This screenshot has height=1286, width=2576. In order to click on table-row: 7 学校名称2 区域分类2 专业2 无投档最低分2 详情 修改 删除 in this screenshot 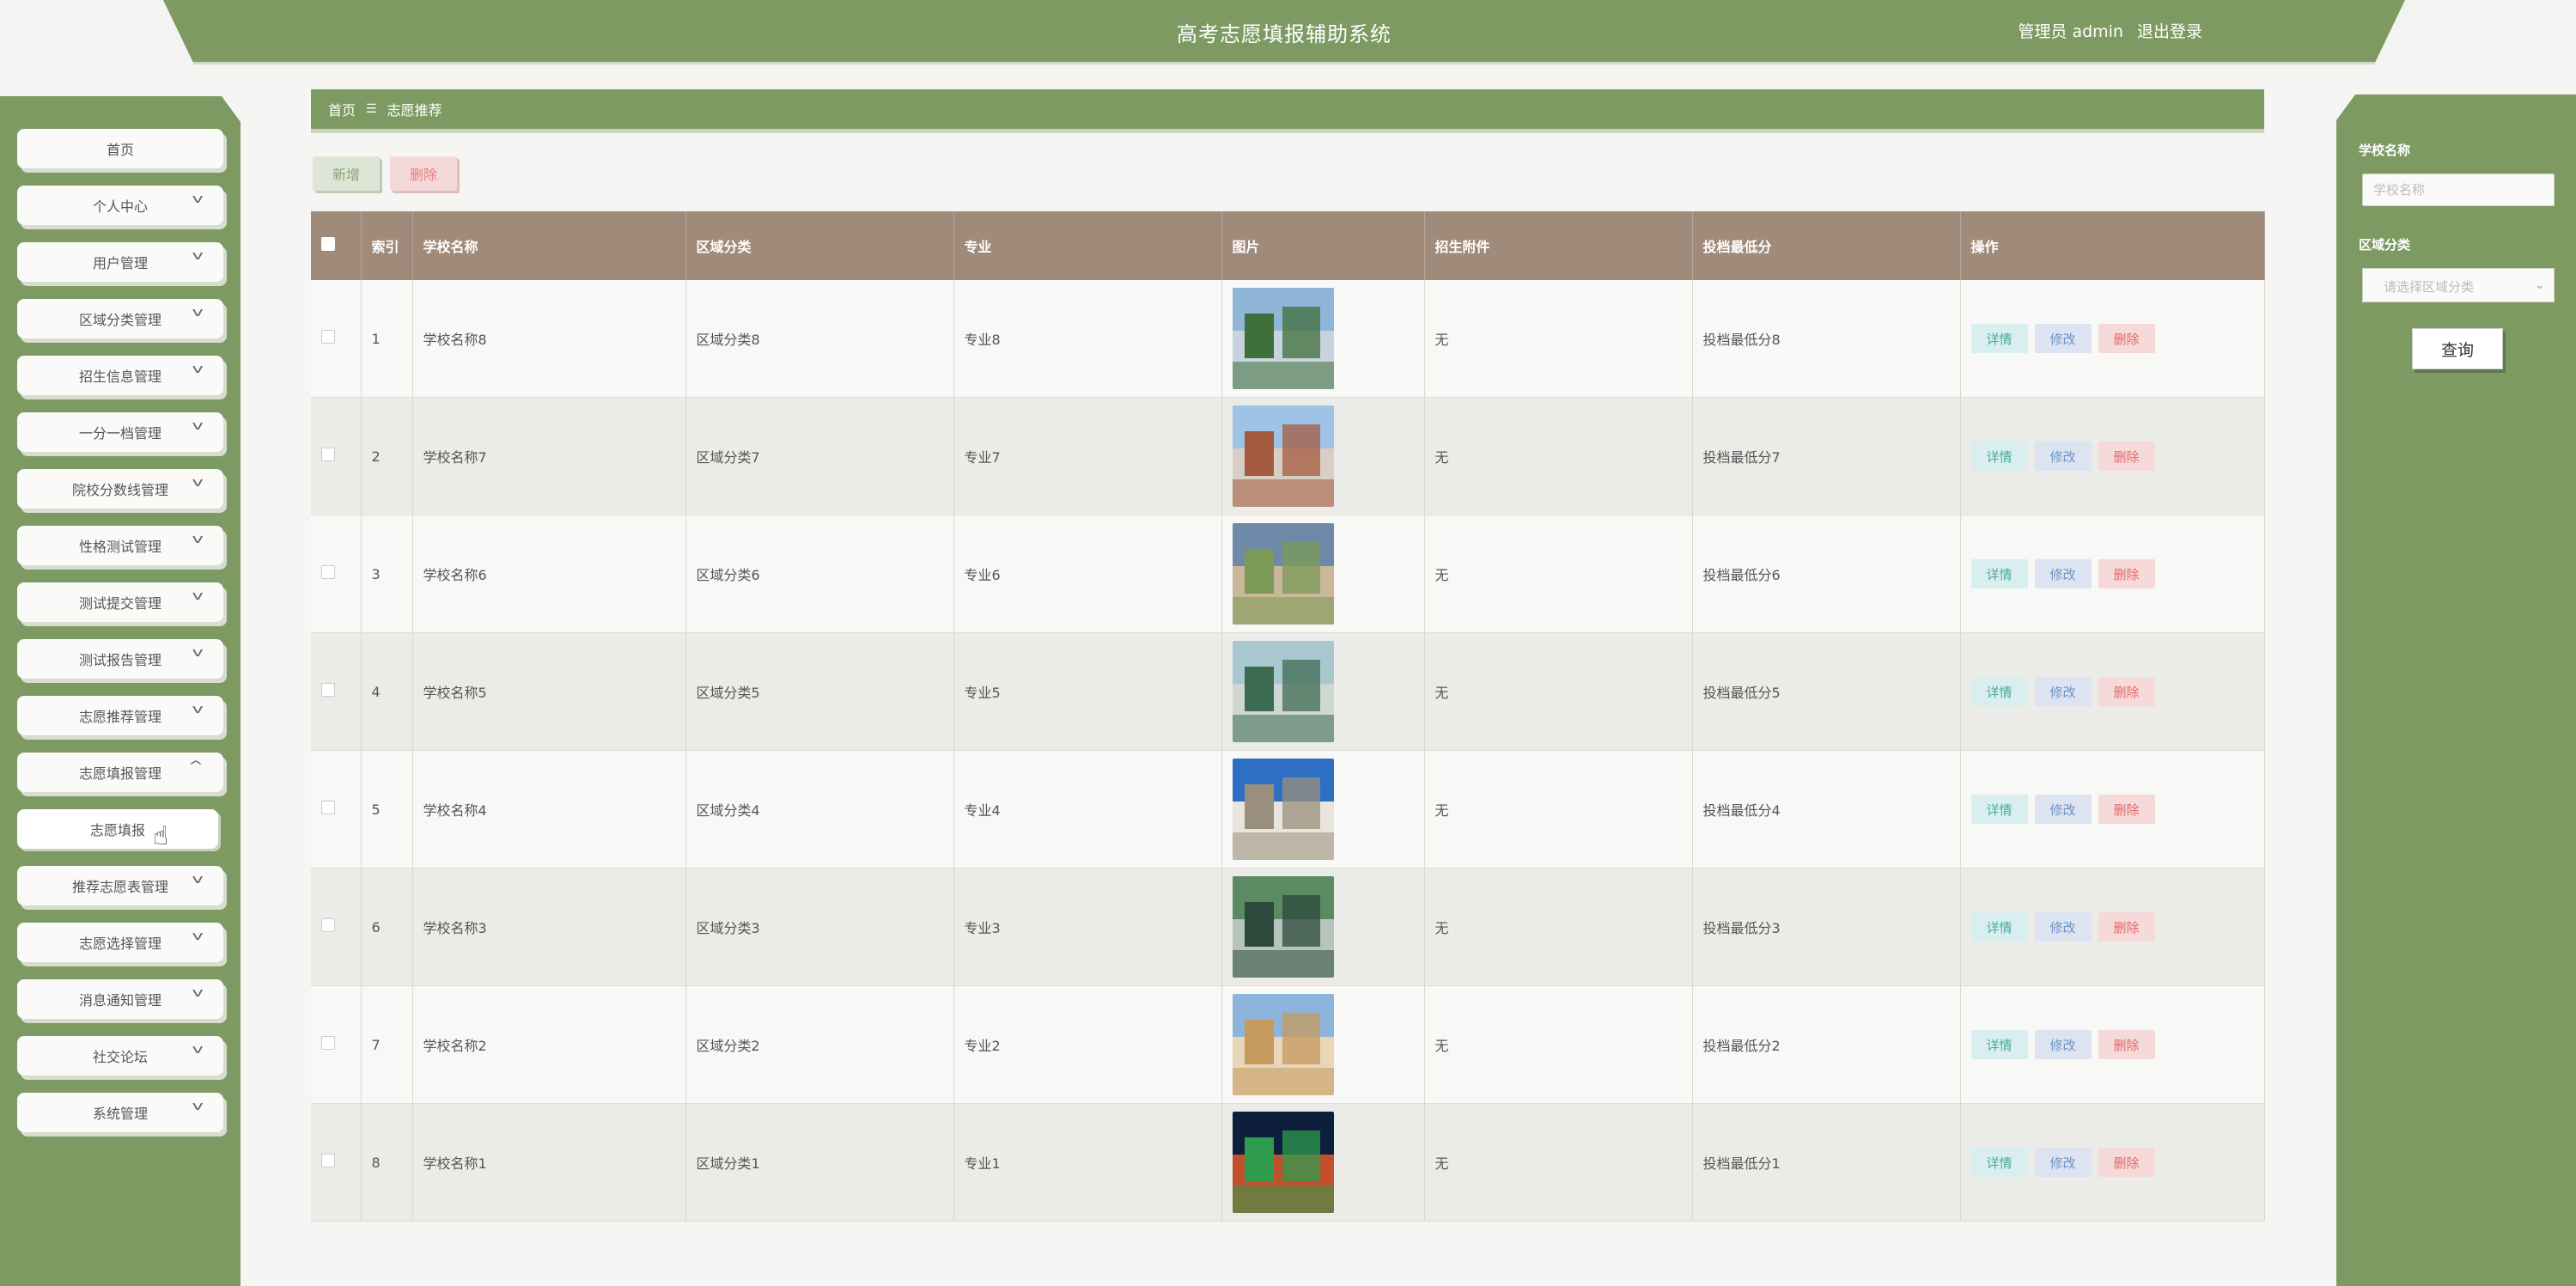, I will do `click(1288, 1045)`.